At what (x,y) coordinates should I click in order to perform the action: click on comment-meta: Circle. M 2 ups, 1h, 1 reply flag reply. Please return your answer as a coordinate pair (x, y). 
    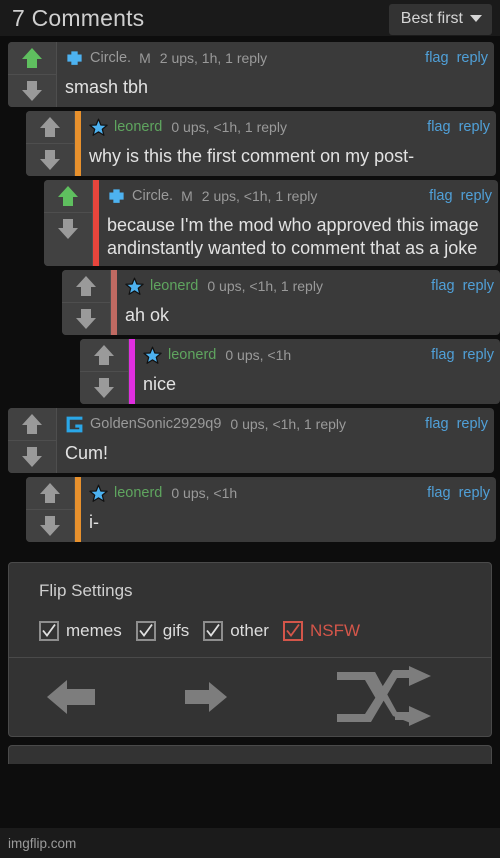
    Looking at the image, I should click on (276, 58).